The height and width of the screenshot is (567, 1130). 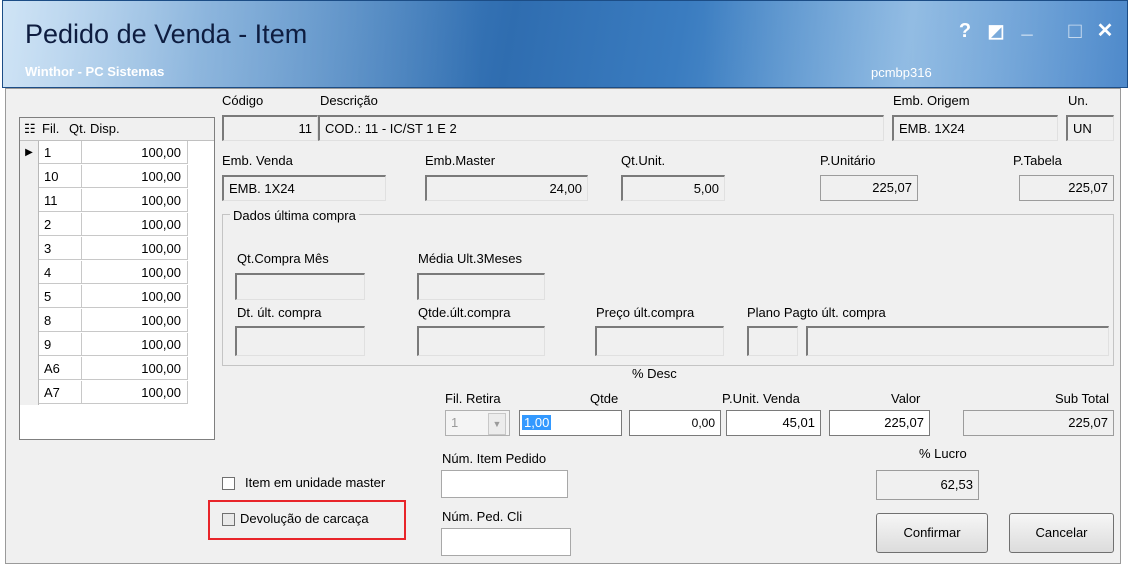 What do you see at coordinates (643, 160) in the screenshot?
I see `qt-unit-label: Qt.Unit.` at bounding box center [643, 160].